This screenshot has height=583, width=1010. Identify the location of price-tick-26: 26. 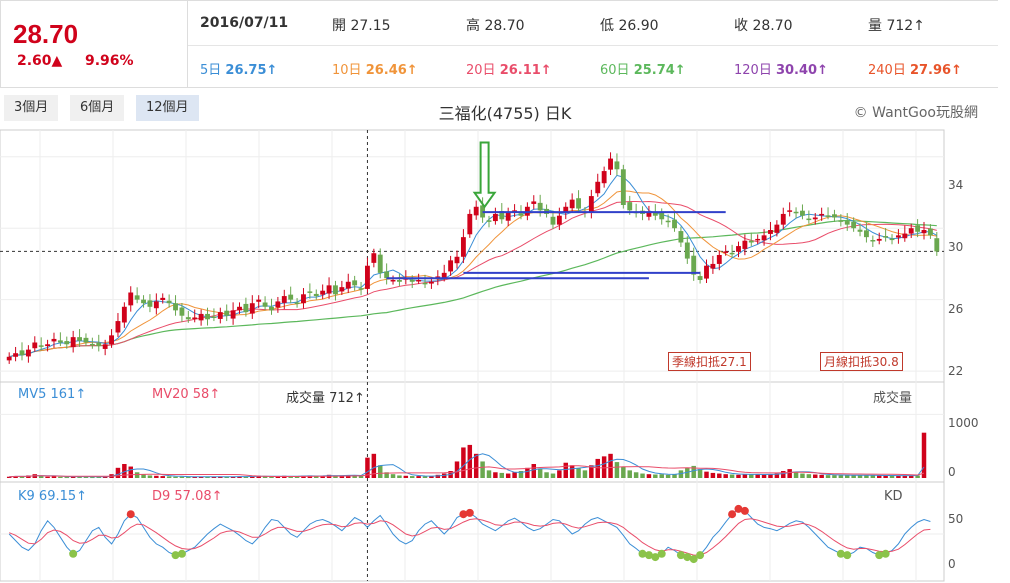
(956, 309).